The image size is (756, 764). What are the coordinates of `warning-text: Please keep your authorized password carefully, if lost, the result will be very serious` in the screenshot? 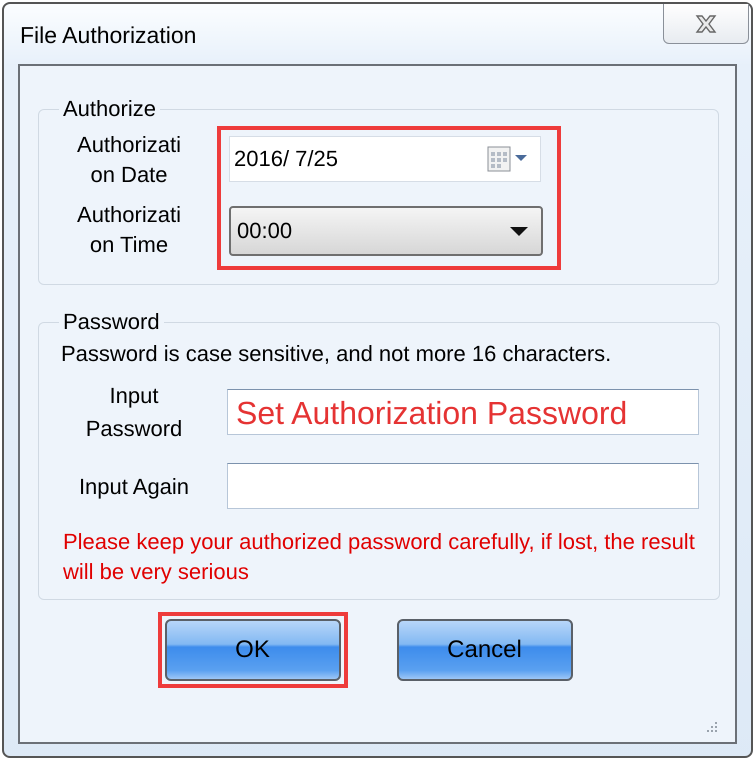 It's located at (379, 557).